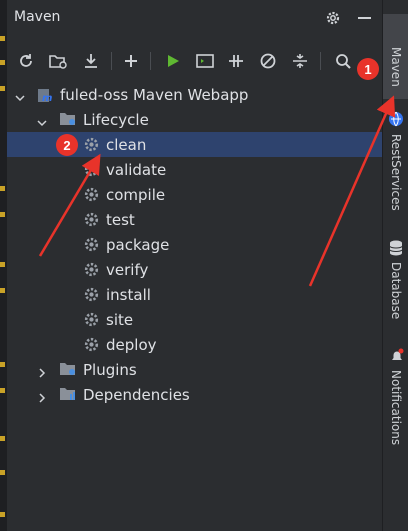 This screenshot has height=531, width=408. What do you see at coordinates (194, 394) in the screenshot?
I see `tree-item-dependencies: Dependencies` at bounding box center [194, 394].